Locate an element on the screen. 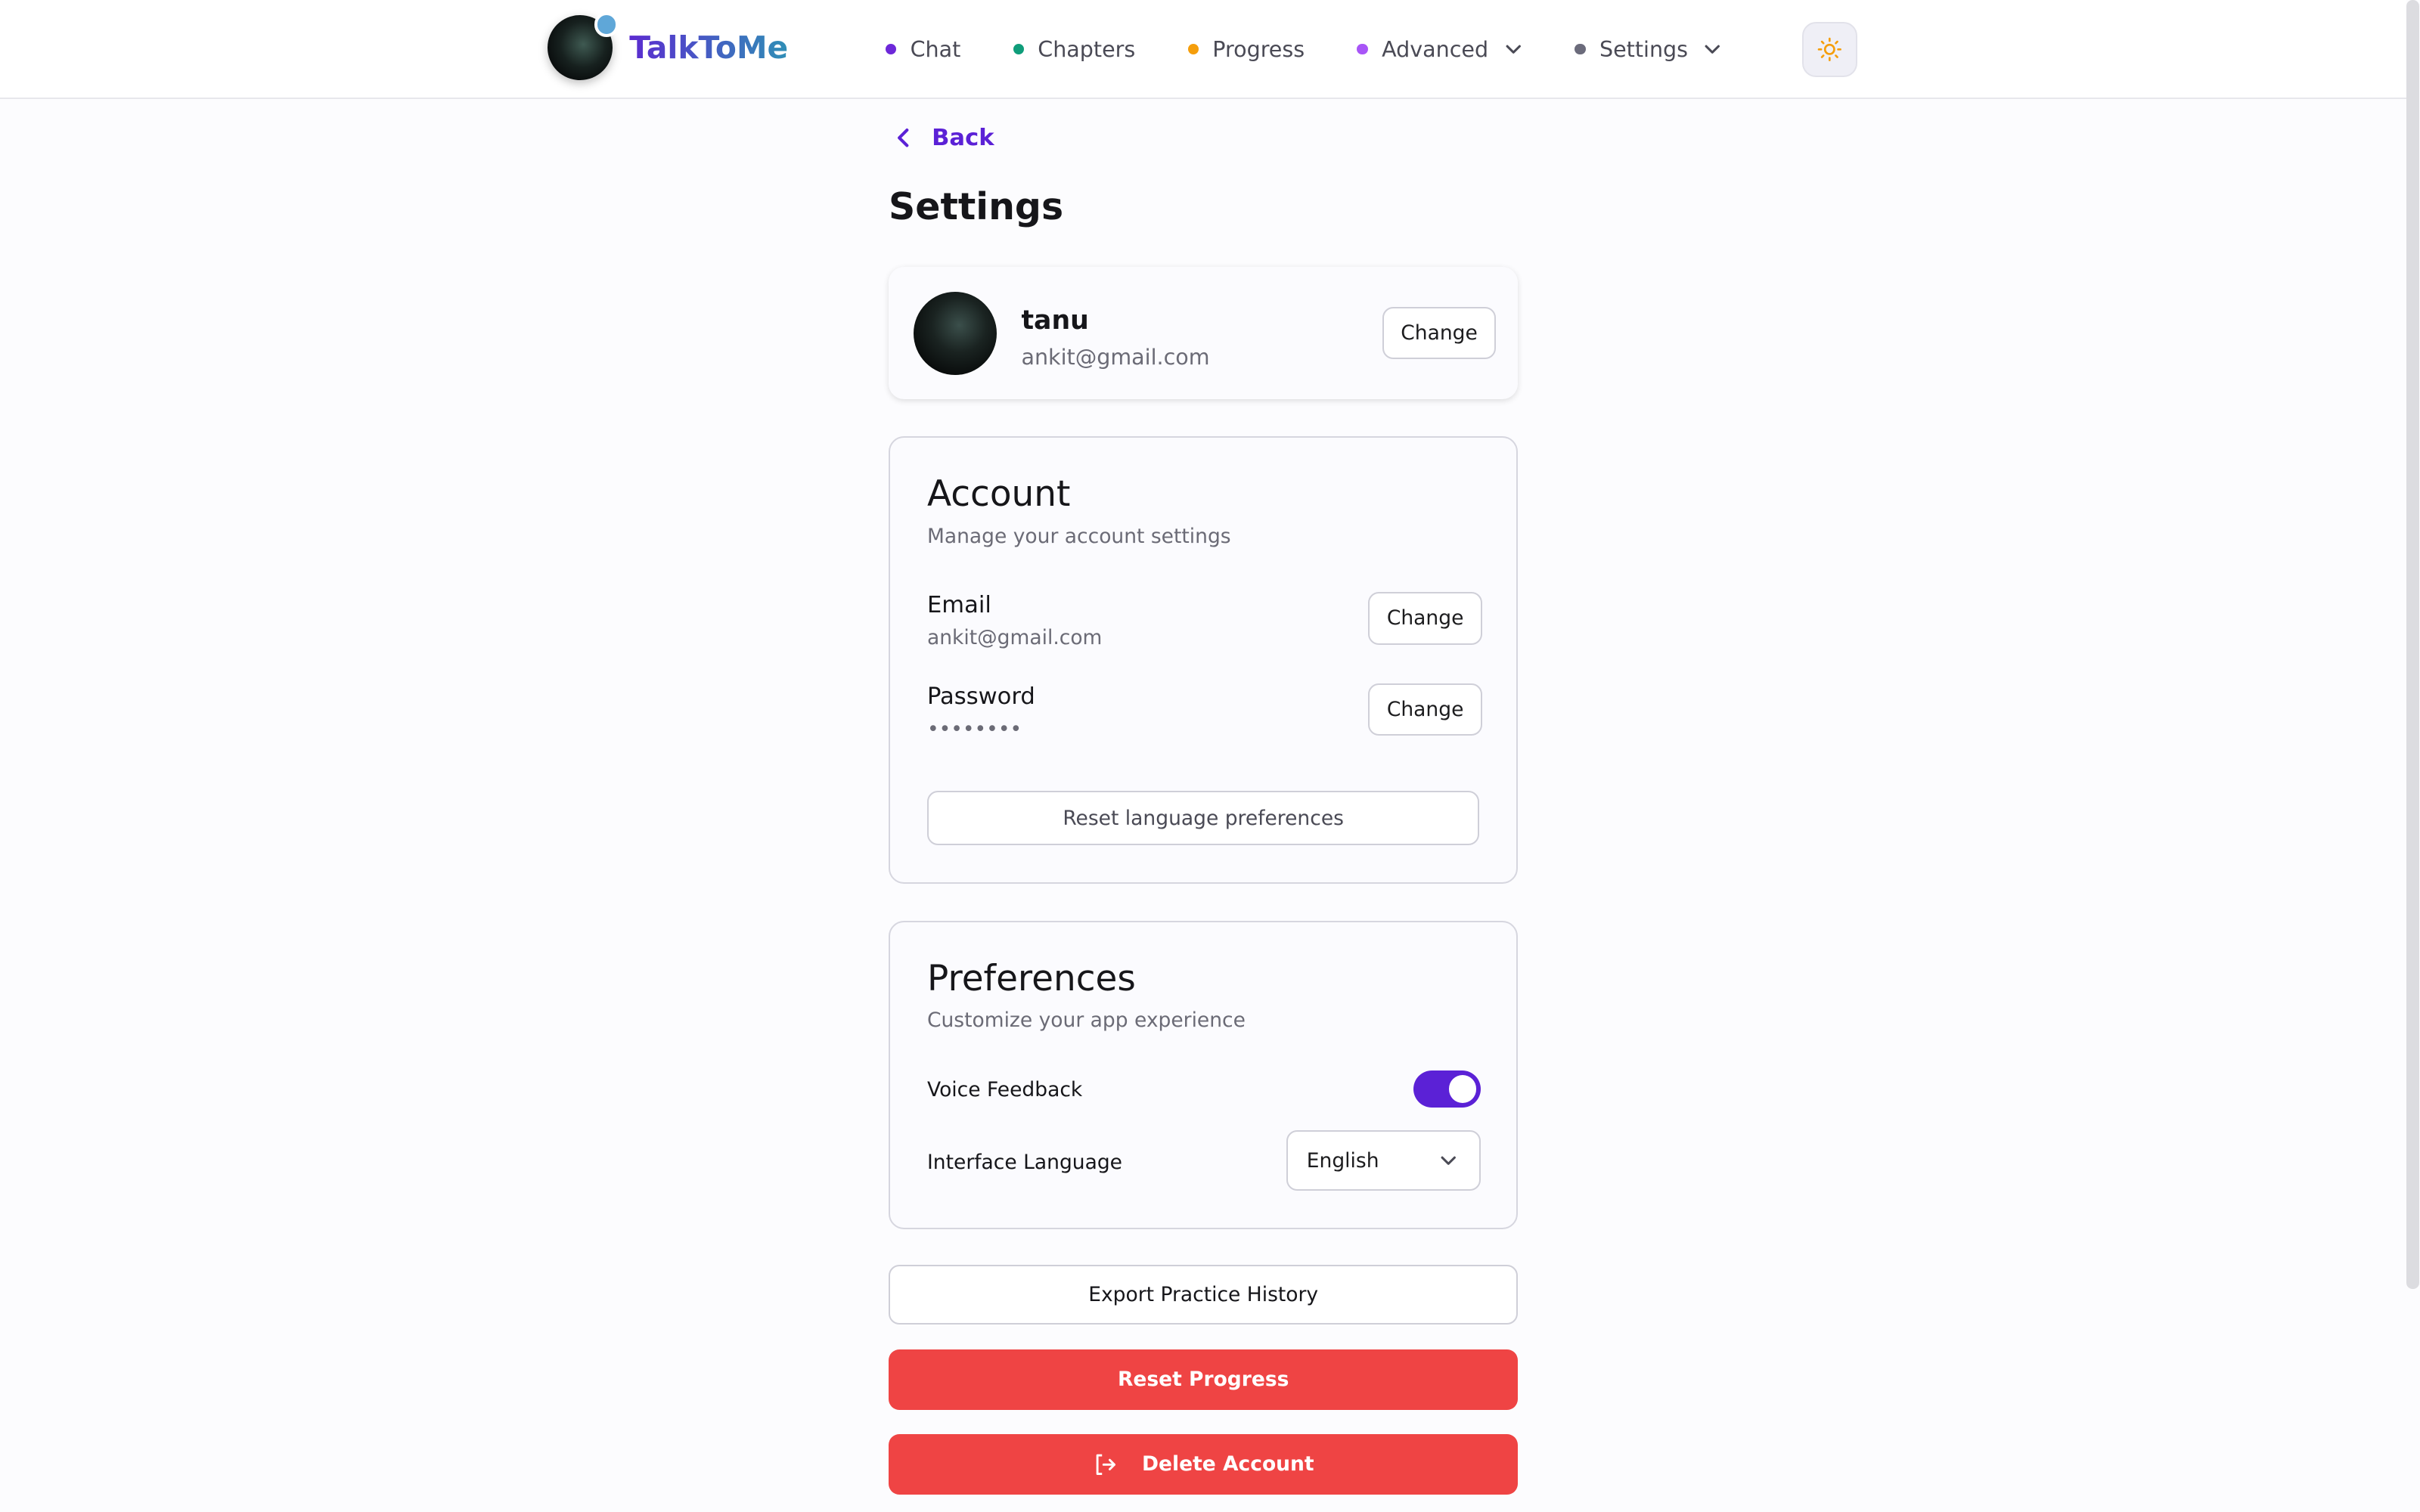 The image size is (2420, 1512). account-subtitle: Manage your account settings is located at coordinates (1078, 536).